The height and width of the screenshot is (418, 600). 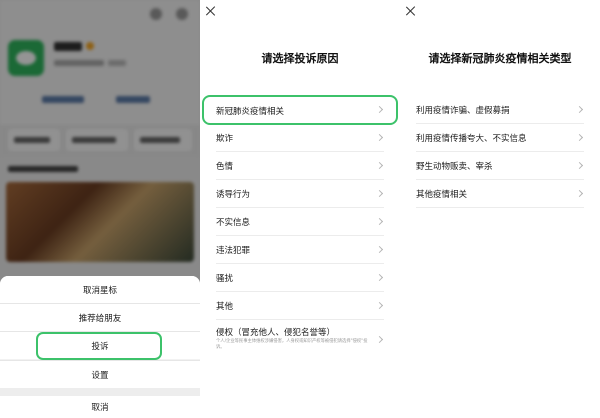 I want to click on sheet-gap, so click(x=100, y=392).